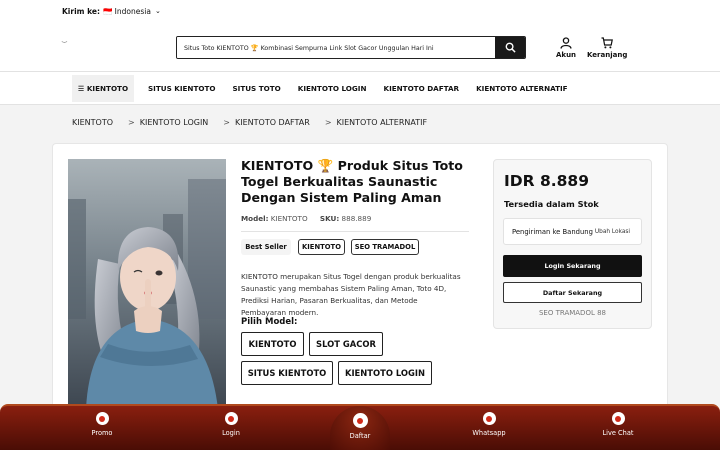  I want to click on country-value: 🇮🇩 Indonesia, so click(126, 11).